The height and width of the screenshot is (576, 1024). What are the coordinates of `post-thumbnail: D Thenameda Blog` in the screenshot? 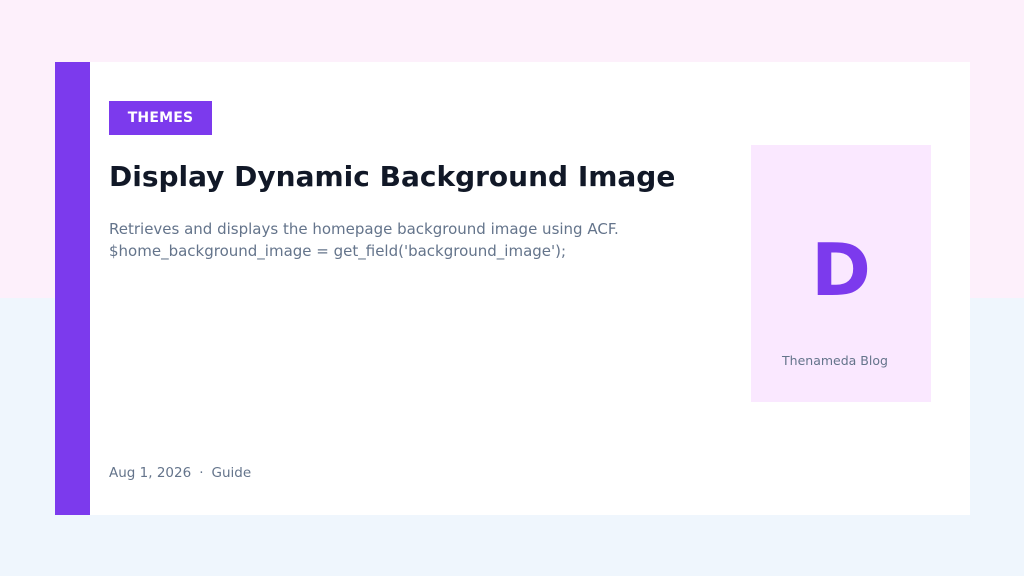 It's located at (841, 273).